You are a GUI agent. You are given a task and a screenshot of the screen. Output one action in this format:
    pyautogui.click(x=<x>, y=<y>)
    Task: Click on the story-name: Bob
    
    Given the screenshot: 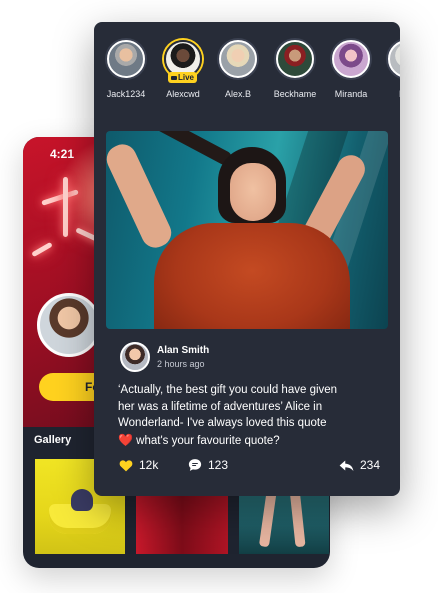 What is the action you would take?
    pyautogui.click(x=388, y=94)
    